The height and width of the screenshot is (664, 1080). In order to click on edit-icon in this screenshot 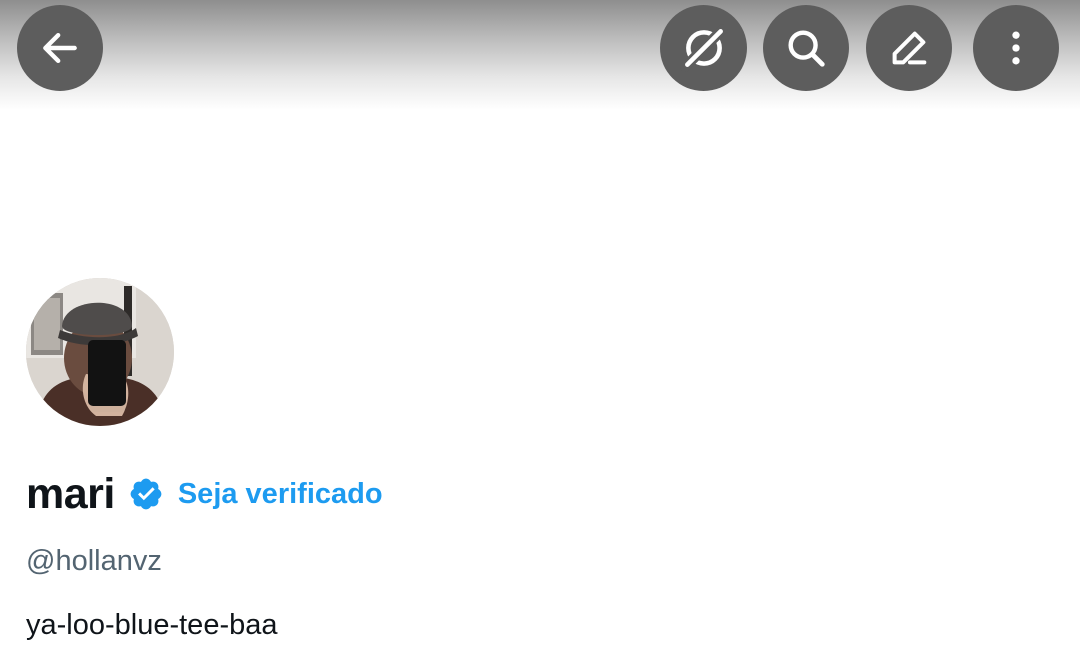, I will do `click(909, 48)`.